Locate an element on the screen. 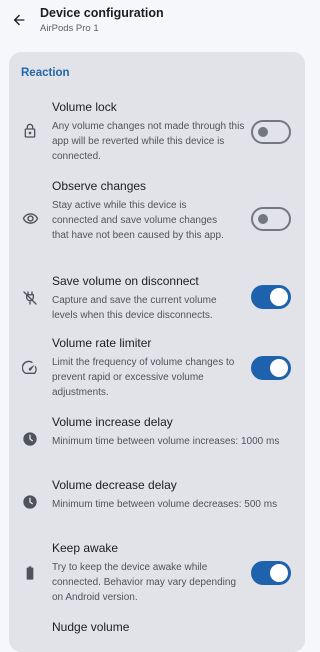  back-button is located at coordinates (19, 20).